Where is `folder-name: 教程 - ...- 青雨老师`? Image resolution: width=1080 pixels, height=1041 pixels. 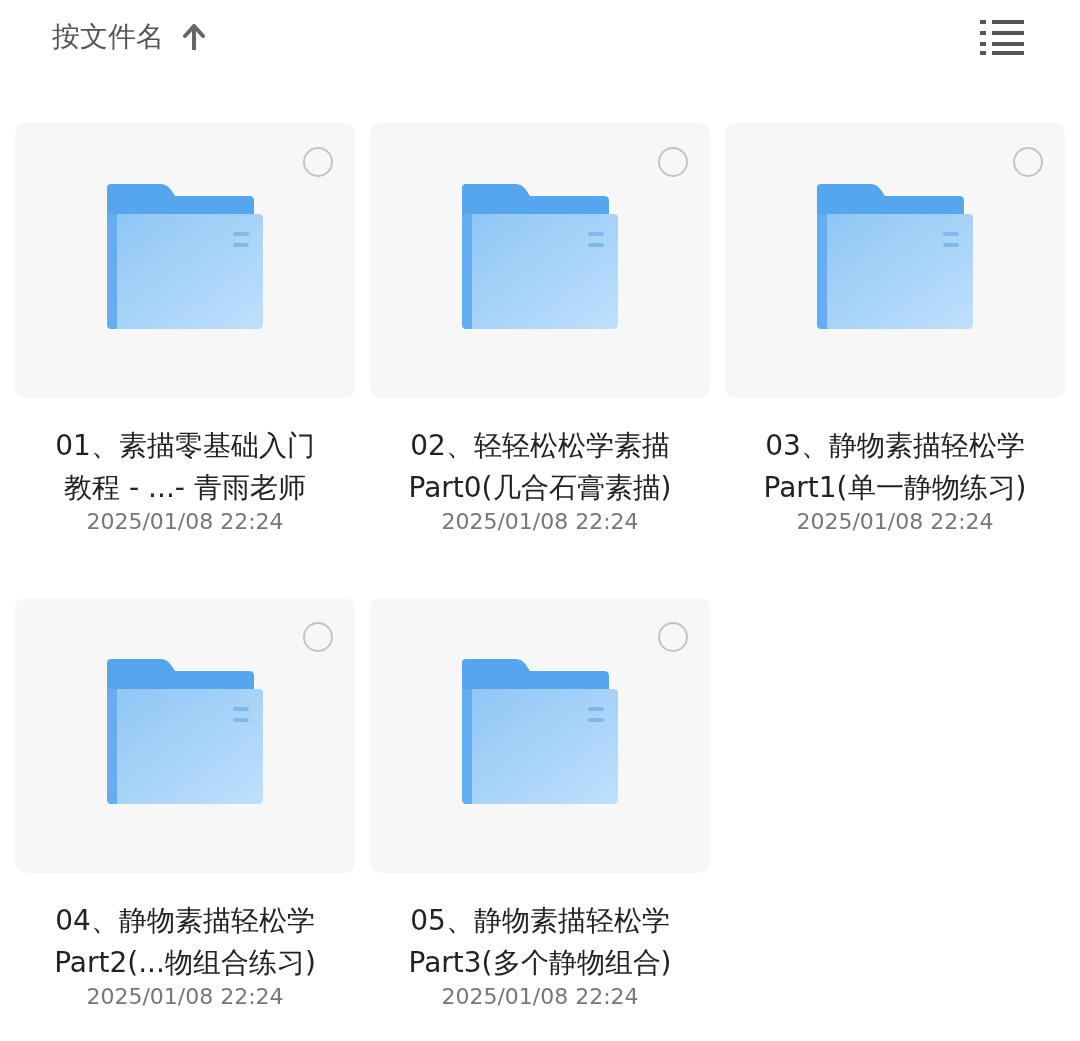 folder-name: 教程 - ...- 青雨老师 is located at coordinates (185, 488).